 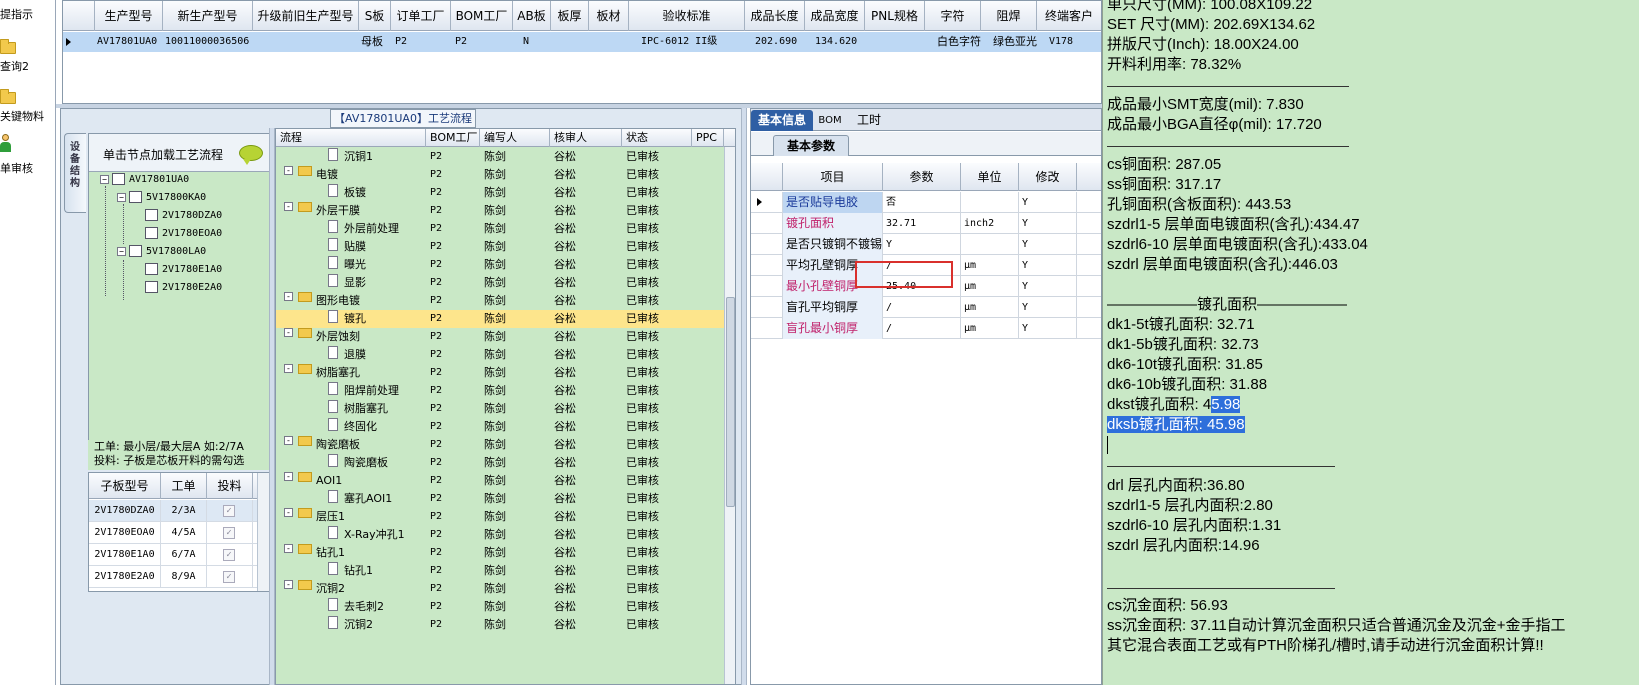 What do you see at coordinates (1019, 42) in the screenshot?
I see `cell: 绿色亚光` at bounding box center [1019, 42].